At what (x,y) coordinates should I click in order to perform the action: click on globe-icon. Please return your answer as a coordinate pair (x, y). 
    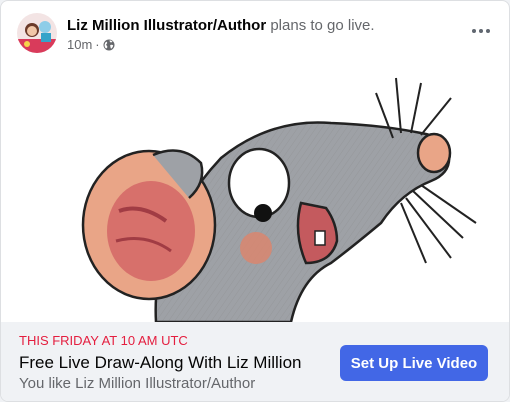
    Looking at the image, I should click on (109, 45).